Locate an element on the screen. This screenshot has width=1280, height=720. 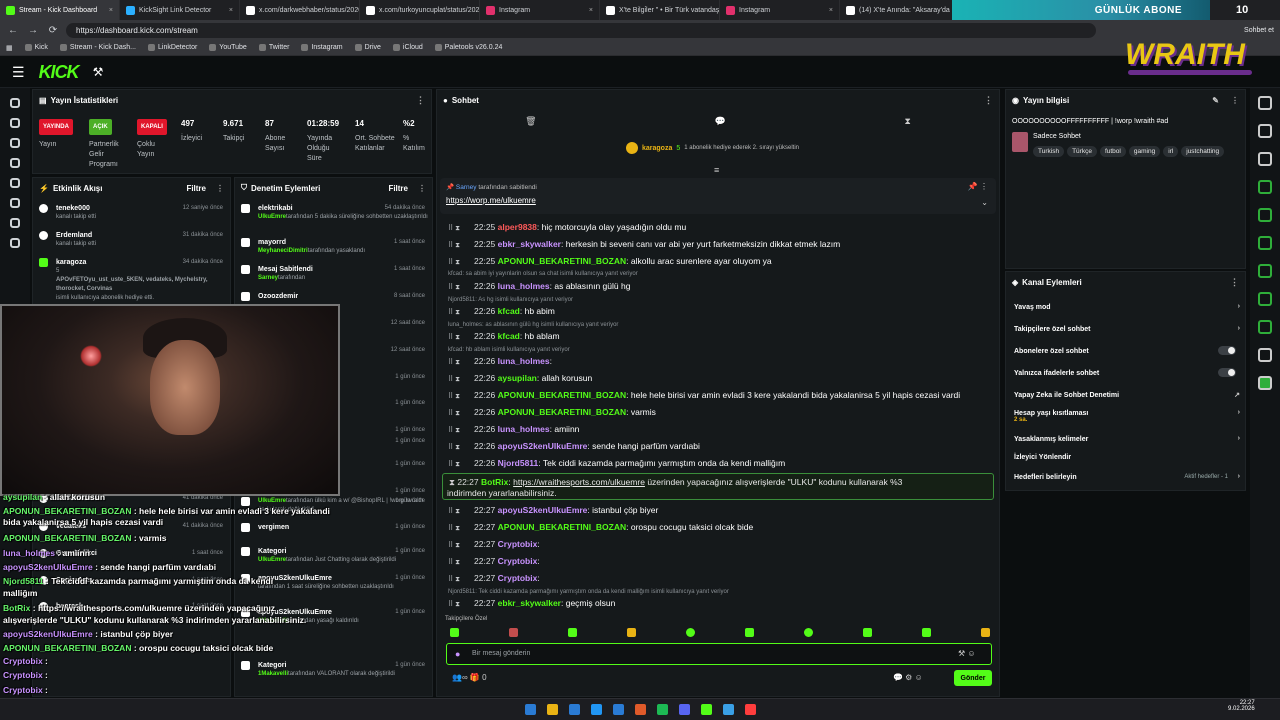
message-user: Cryptobix is located at coordinates (518, 561).